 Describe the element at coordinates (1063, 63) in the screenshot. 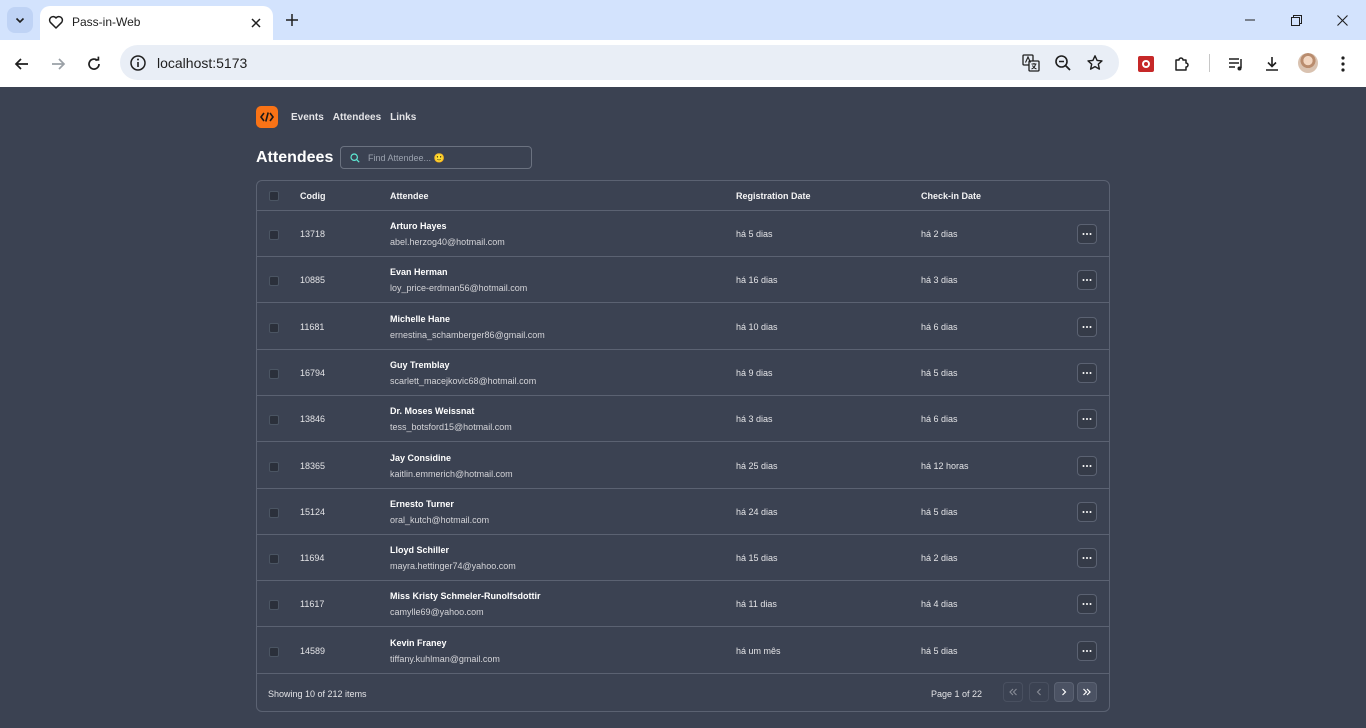

I see `zoom-button` at that location.